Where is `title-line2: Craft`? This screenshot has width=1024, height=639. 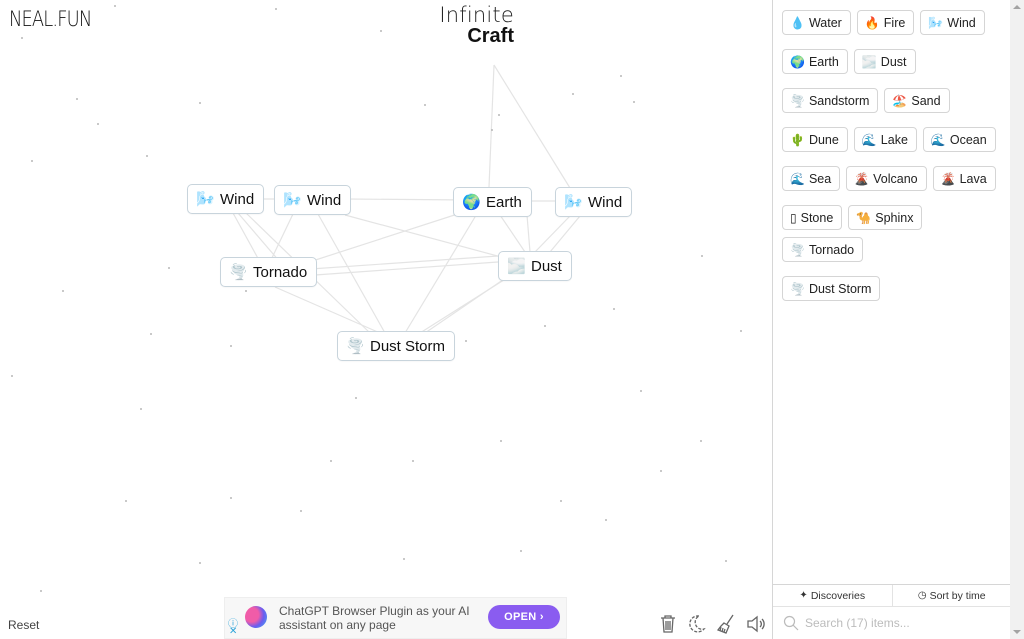 title-line2: Craft is located at coordinates (490, 36).